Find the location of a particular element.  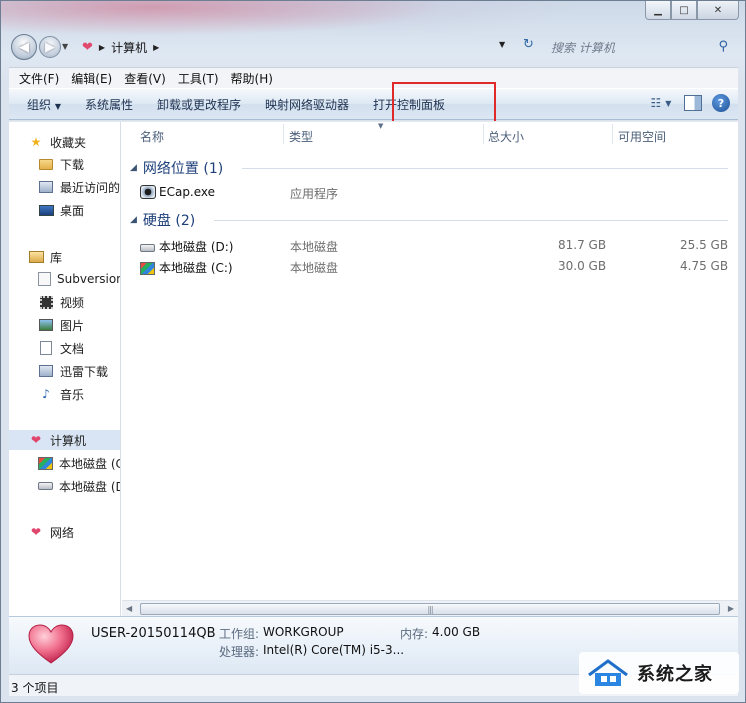

item-total-size: 81.7 GB is located at coordinates (582, 245).